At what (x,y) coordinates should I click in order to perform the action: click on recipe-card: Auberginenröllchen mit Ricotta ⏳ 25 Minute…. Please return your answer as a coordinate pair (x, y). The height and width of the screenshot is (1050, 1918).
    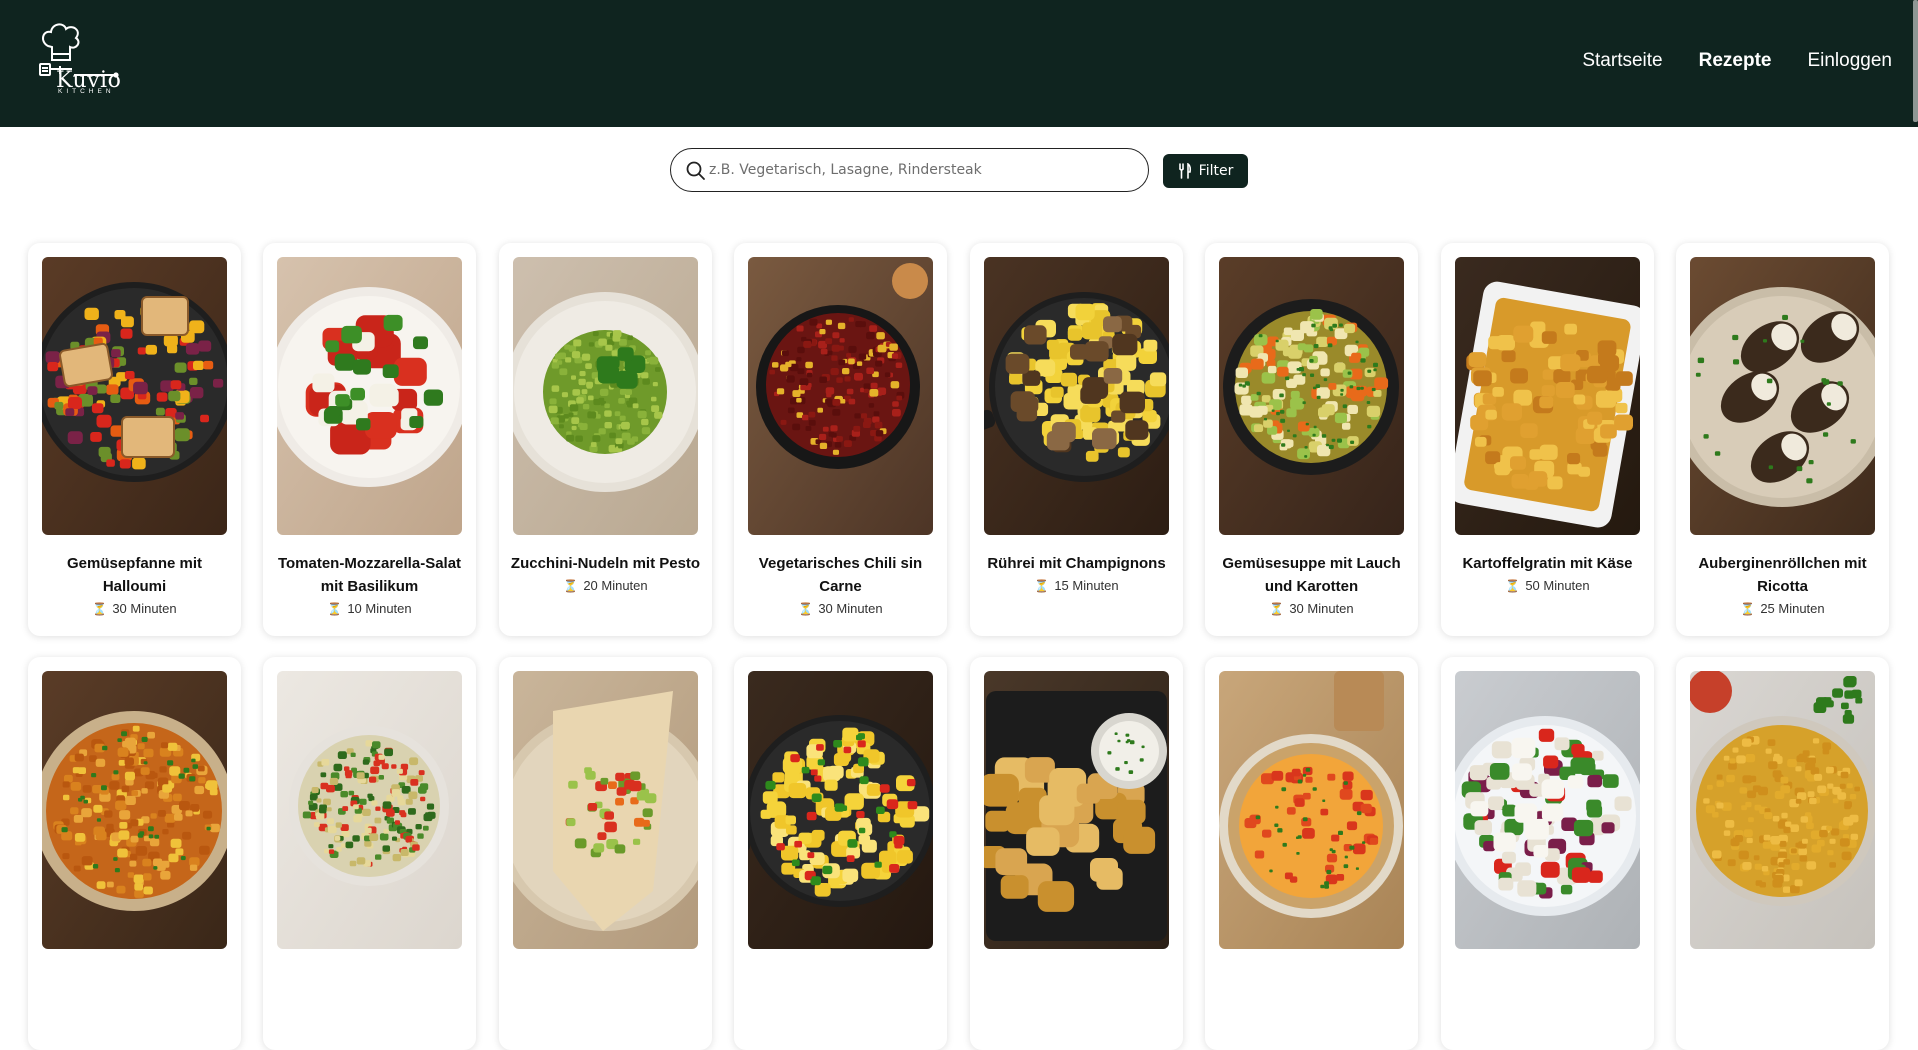
    Looking at the image, I should click on (1782, 439).